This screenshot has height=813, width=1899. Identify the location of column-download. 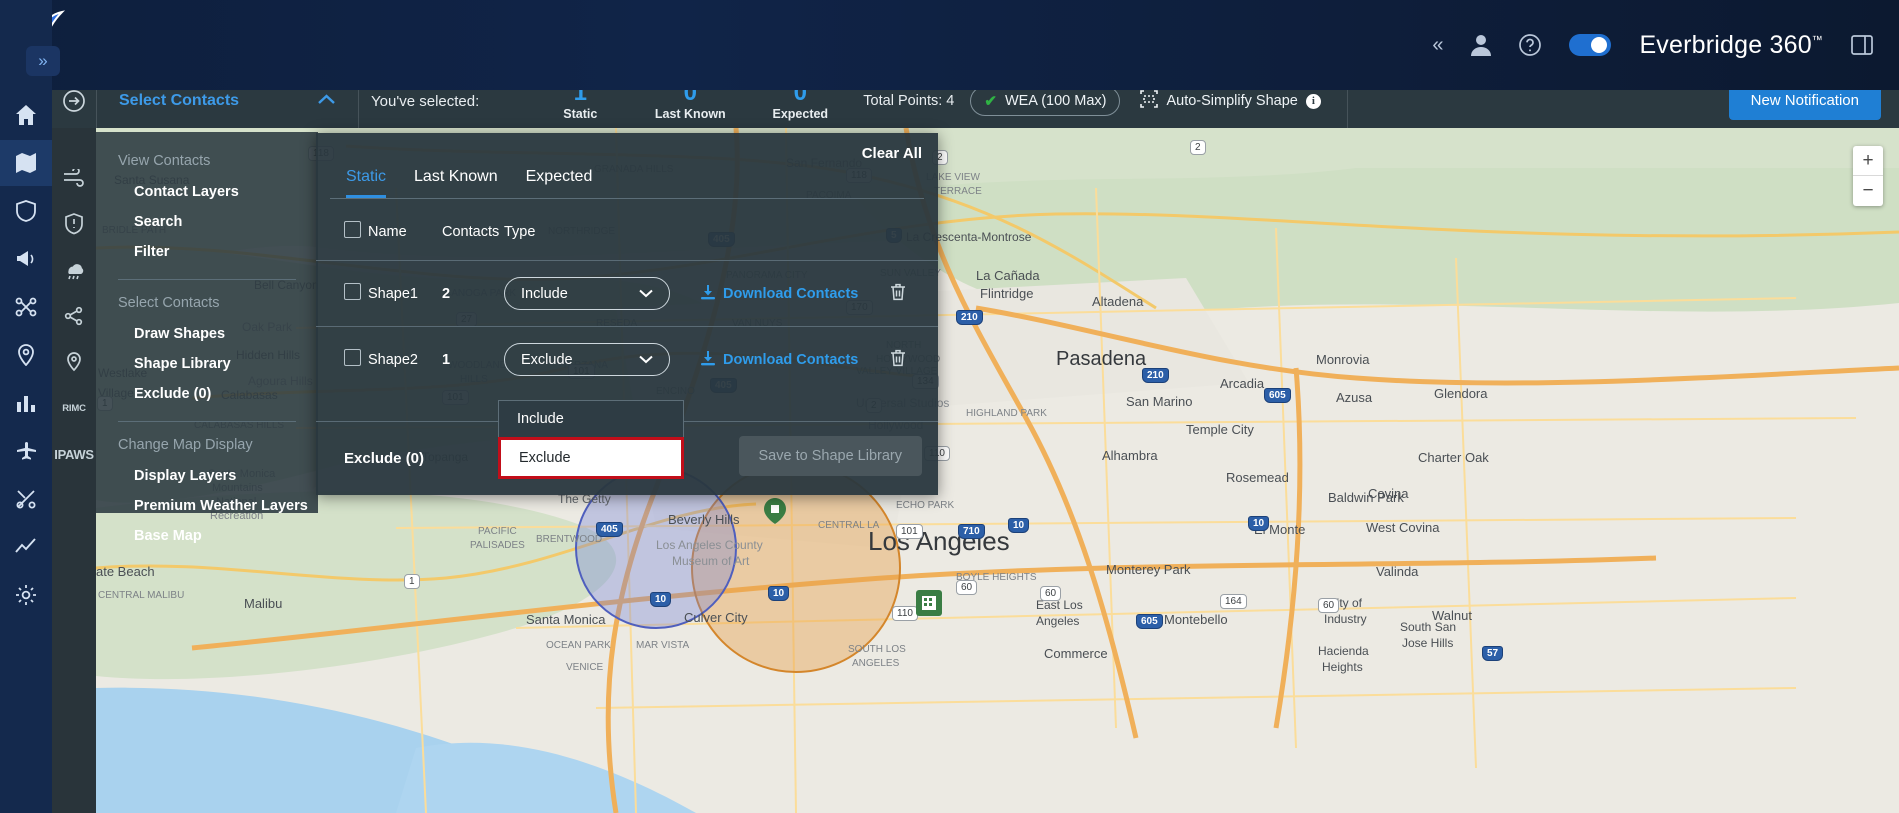
(795, 230).